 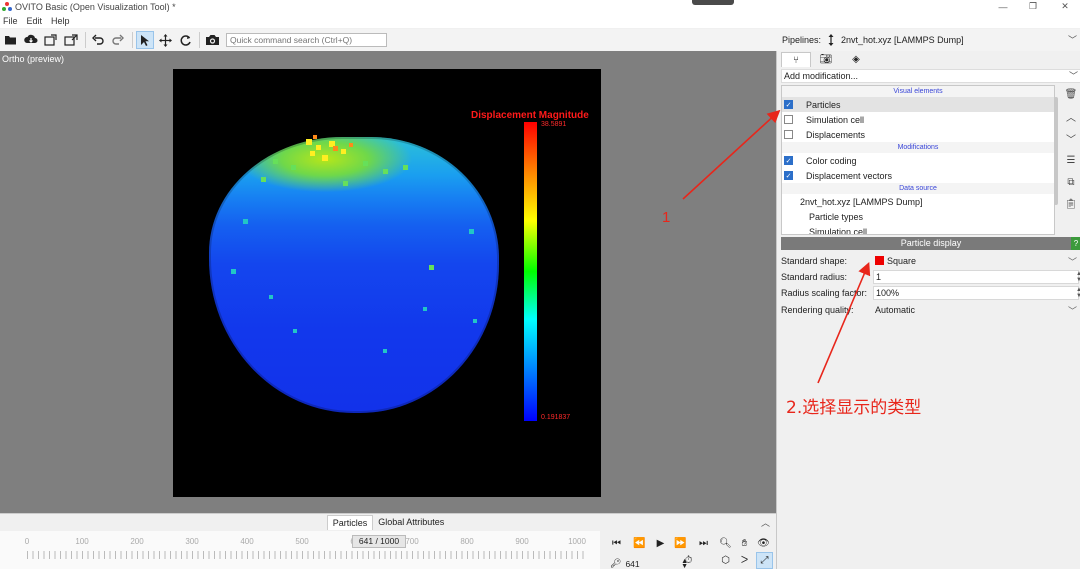 I want to click on shape-color-swatch, so click(x=879, y=260).